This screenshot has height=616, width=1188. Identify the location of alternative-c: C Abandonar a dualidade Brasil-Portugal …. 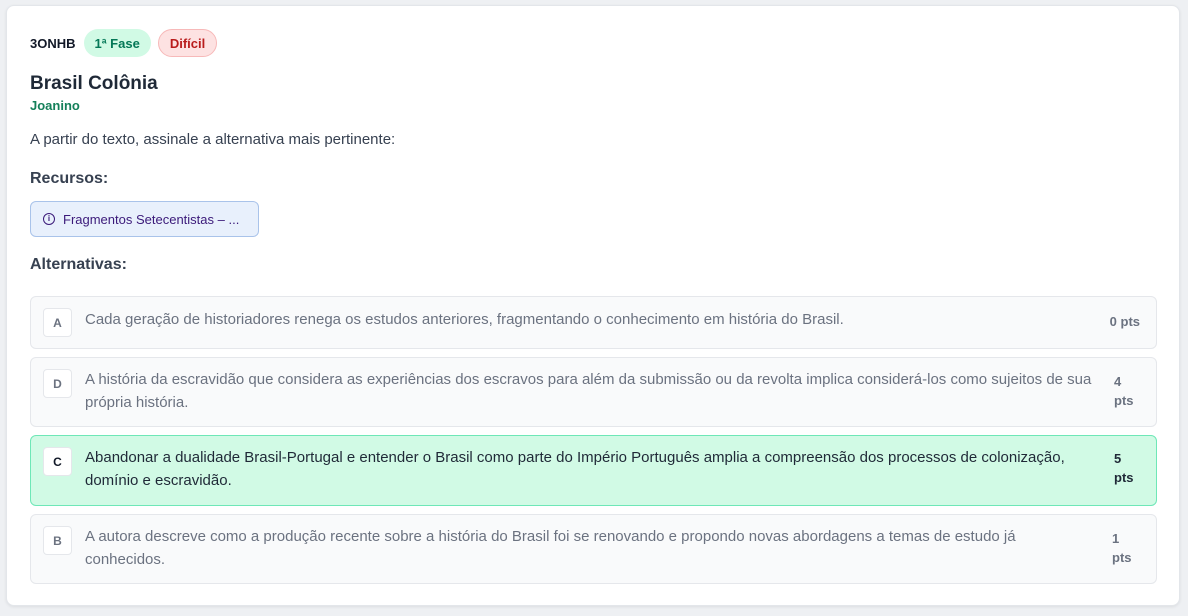
(593, 470).